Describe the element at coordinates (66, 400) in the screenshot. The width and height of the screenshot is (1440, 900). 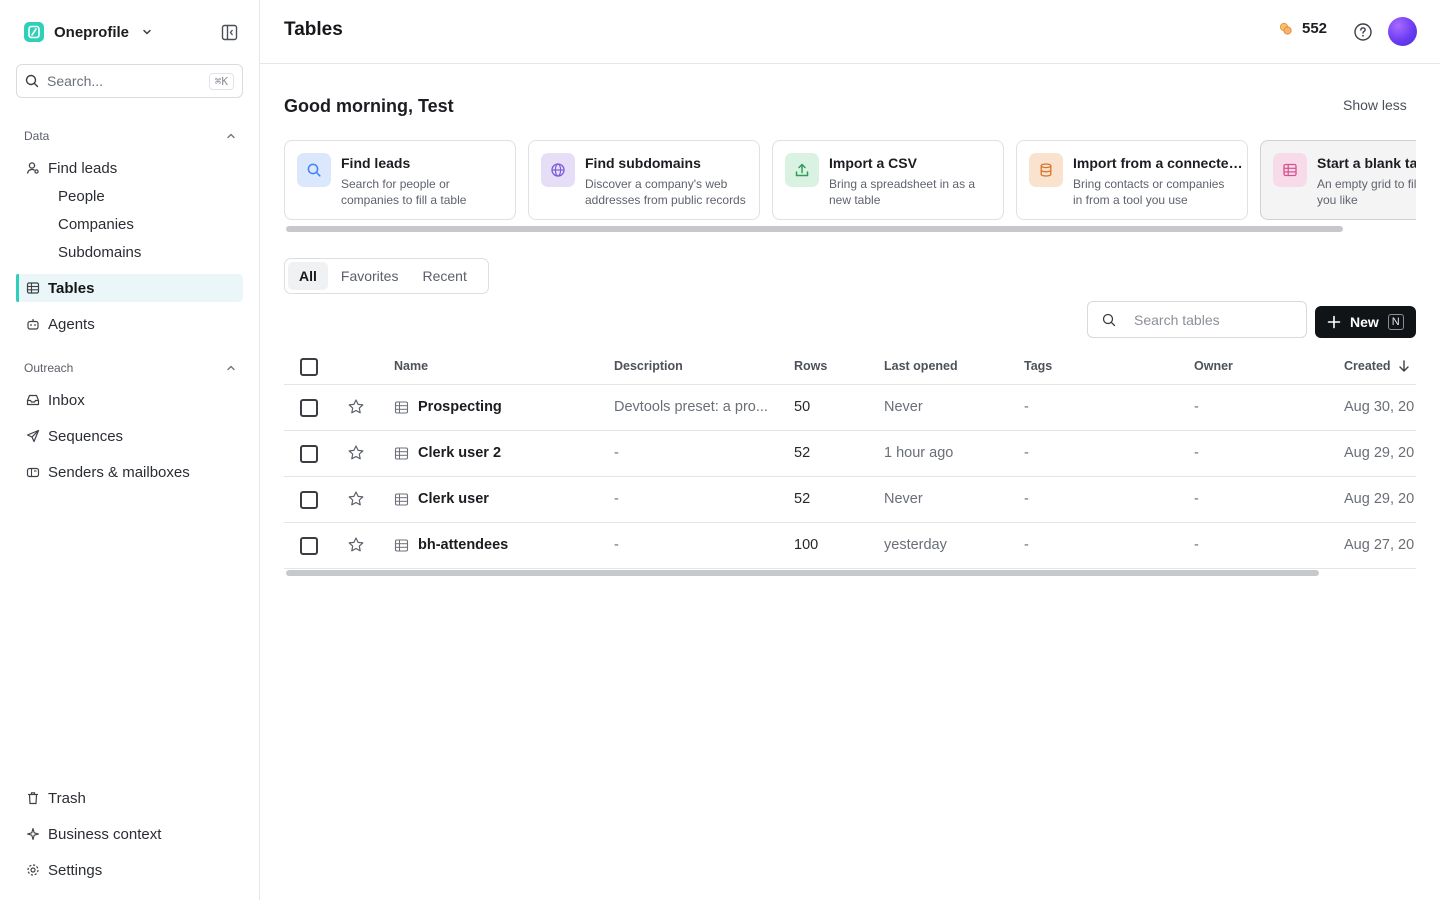
I see `sidebar-item-label: Inbox` at that location.